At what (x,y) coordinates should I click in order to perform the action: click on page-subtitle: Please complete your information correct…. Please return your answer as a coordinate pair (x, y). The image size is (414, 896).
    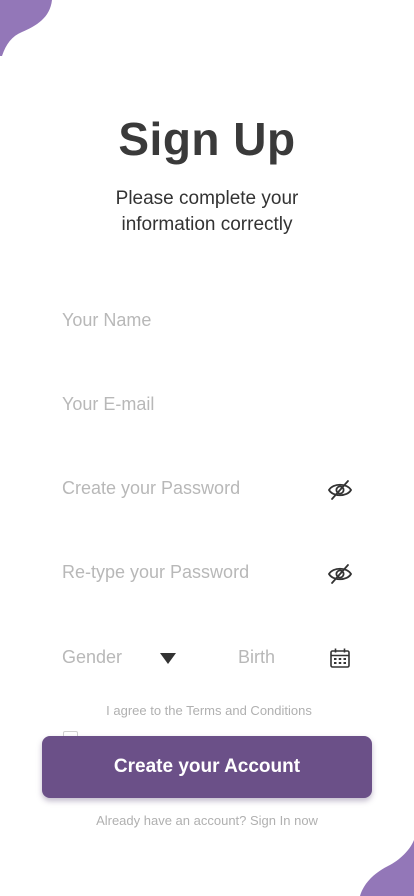
    Looking at the image, I should click on (207, 212).